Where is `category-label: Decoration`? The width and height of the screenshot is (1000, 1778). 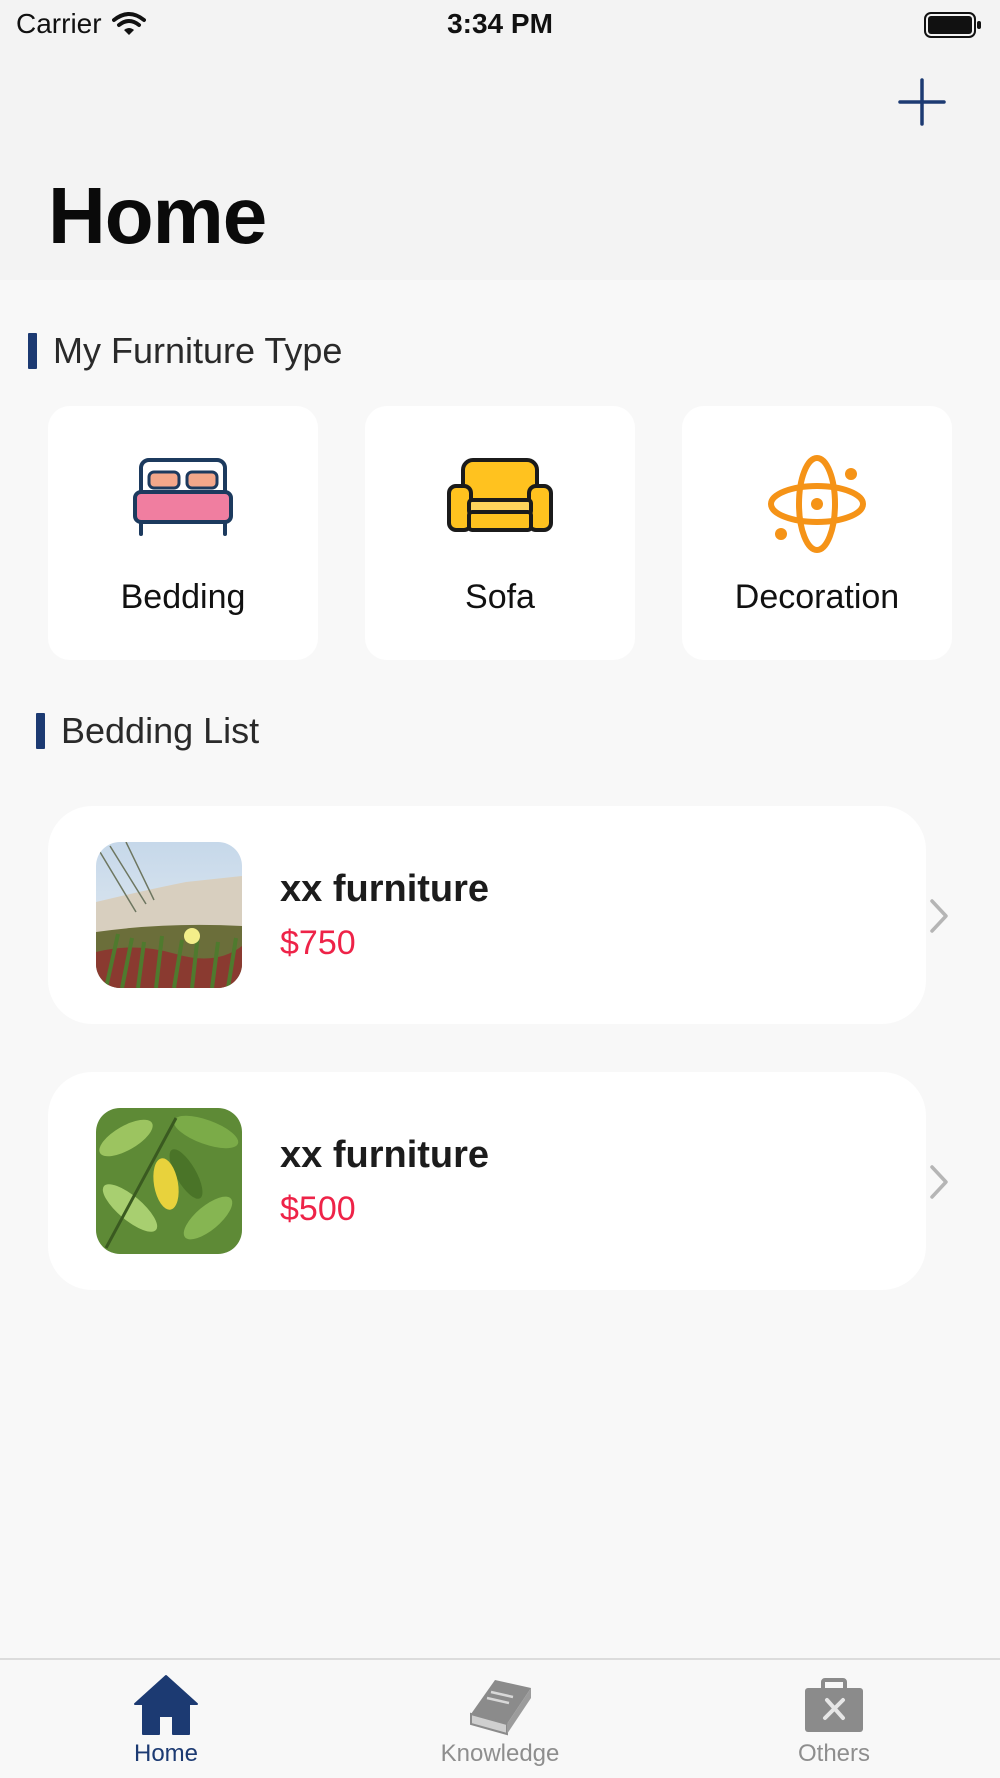
category-label: Decoration is located at coordinates (817, 597).